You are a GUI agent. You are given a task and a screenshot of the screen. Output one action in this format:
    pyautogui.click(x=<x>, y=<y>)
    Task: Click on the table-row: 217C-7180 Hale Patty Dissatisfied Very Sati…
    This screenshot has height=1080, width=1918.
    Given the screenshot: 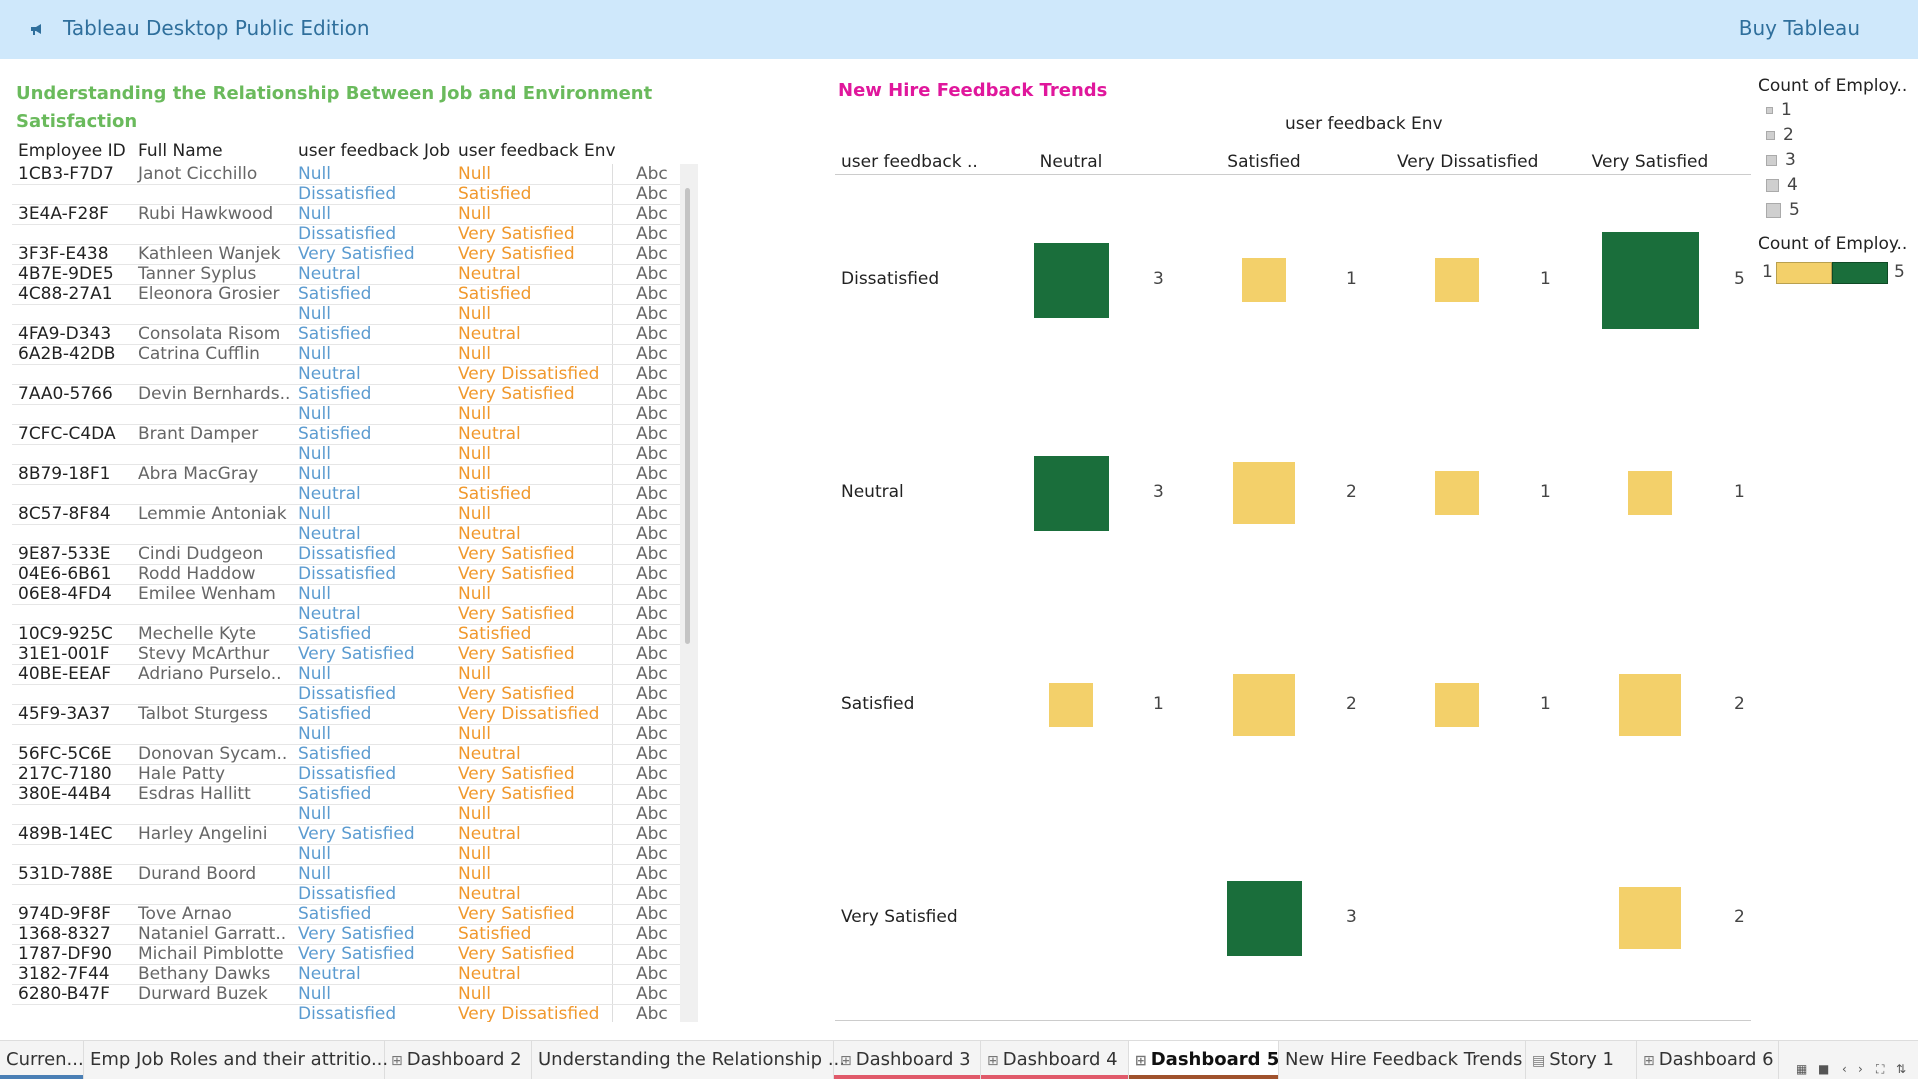 What is the action you would take?
    pyautogui.click(x=346, y=774)
    